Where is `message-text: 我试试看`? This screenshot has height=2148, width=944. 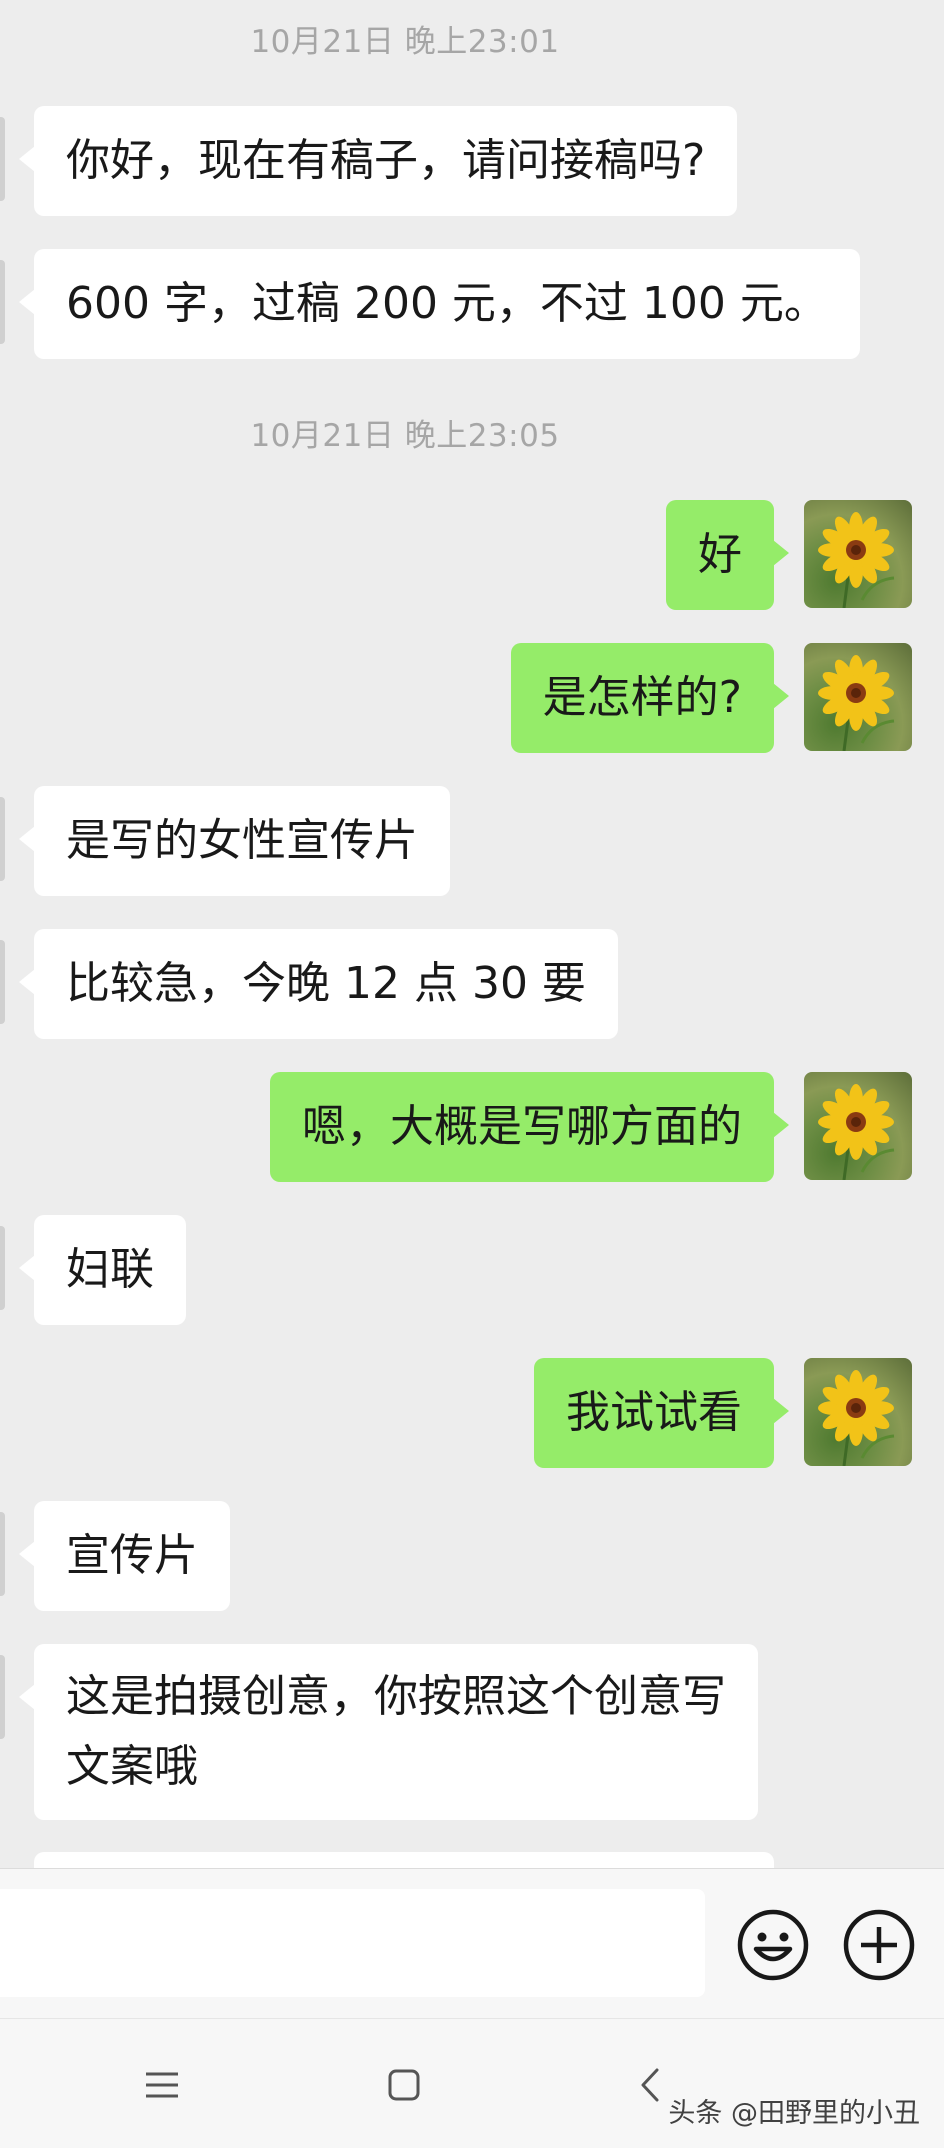 message-text: 我试试看 is located at coordinates (654, 1412).